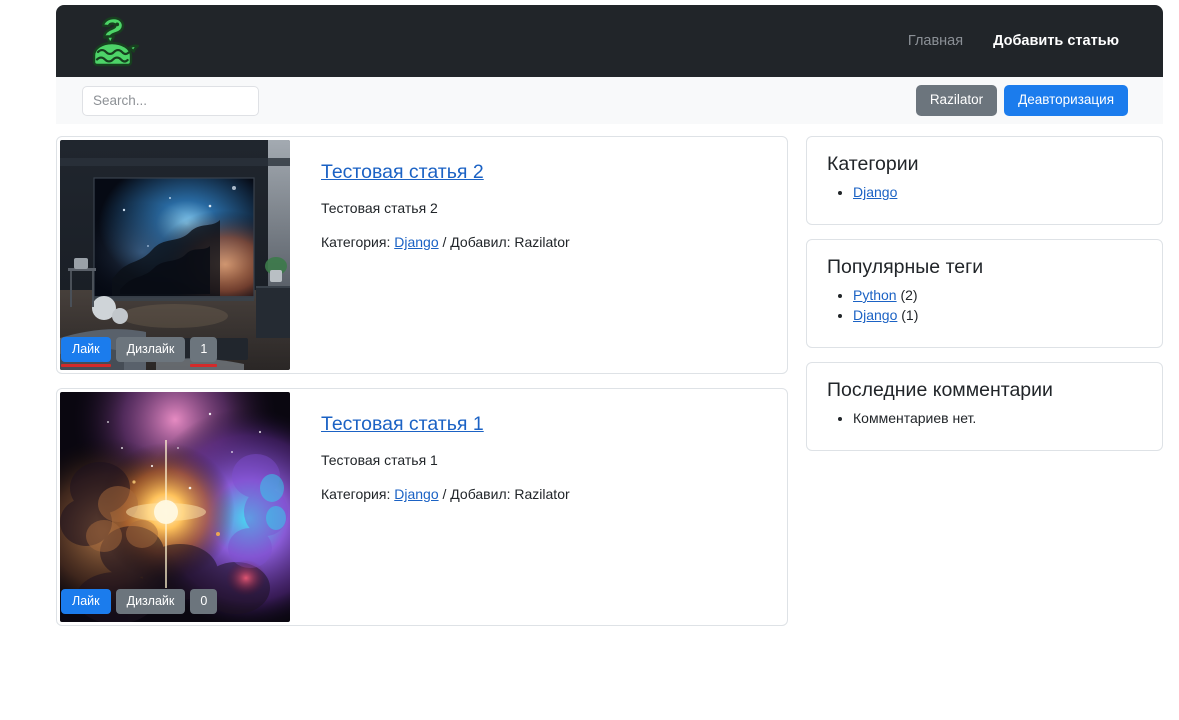 The width and height of the screenshot is (1179, 720). I want to click on rating-marker, so click(204, 365).